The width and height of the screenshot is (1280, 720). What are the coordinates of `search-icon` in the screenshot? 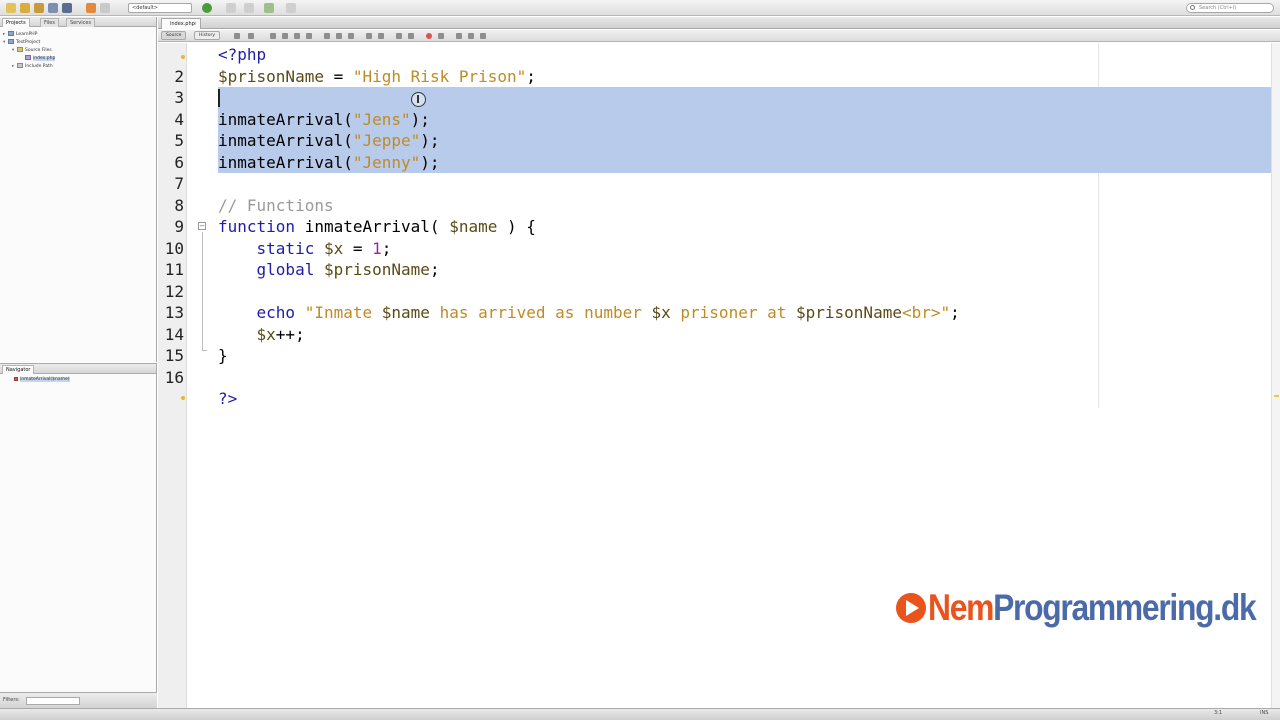 It's located at (1192, 7).